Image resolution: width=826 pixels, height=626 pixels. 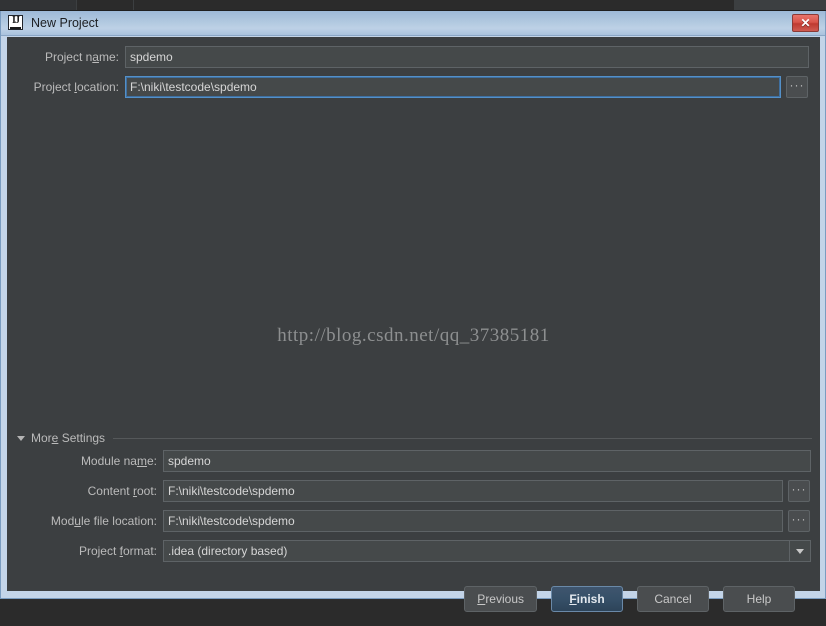 I want to click on content-root-label: Content root:, so click(x=122, y=491).